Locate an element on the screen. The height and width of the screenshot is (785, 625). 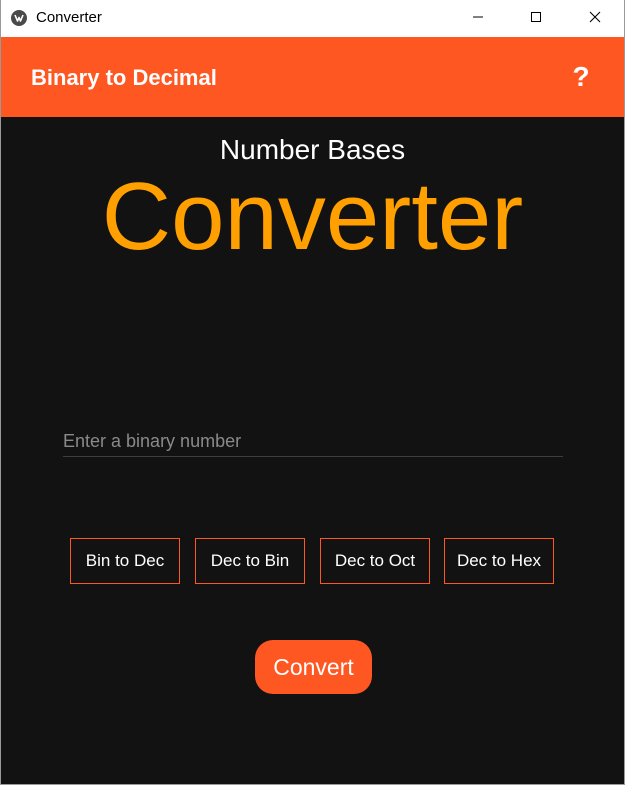
page-title: Binary to Decimal is located at coordinates (124, 77).